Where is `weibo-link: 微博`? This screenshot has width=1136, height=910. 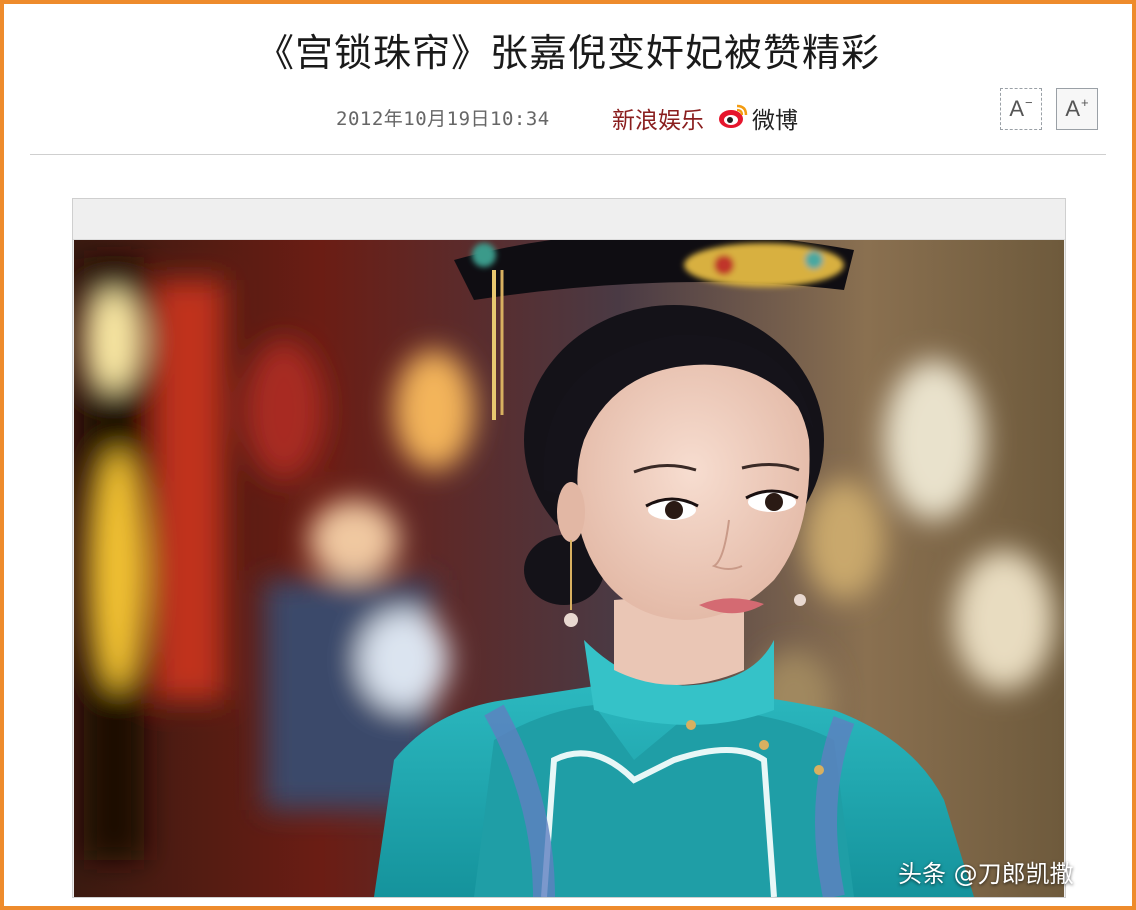
weibo-link: 微博 is located at coordinates (775, 118).